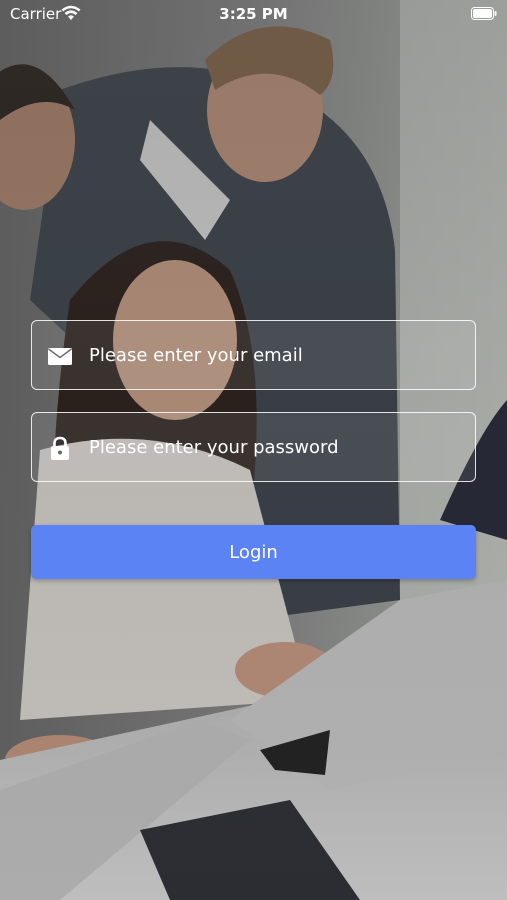  What do you see at coordinates (60, 356) in the screenshot?
I see `envelope-icon` at bounding box center [60, 356].